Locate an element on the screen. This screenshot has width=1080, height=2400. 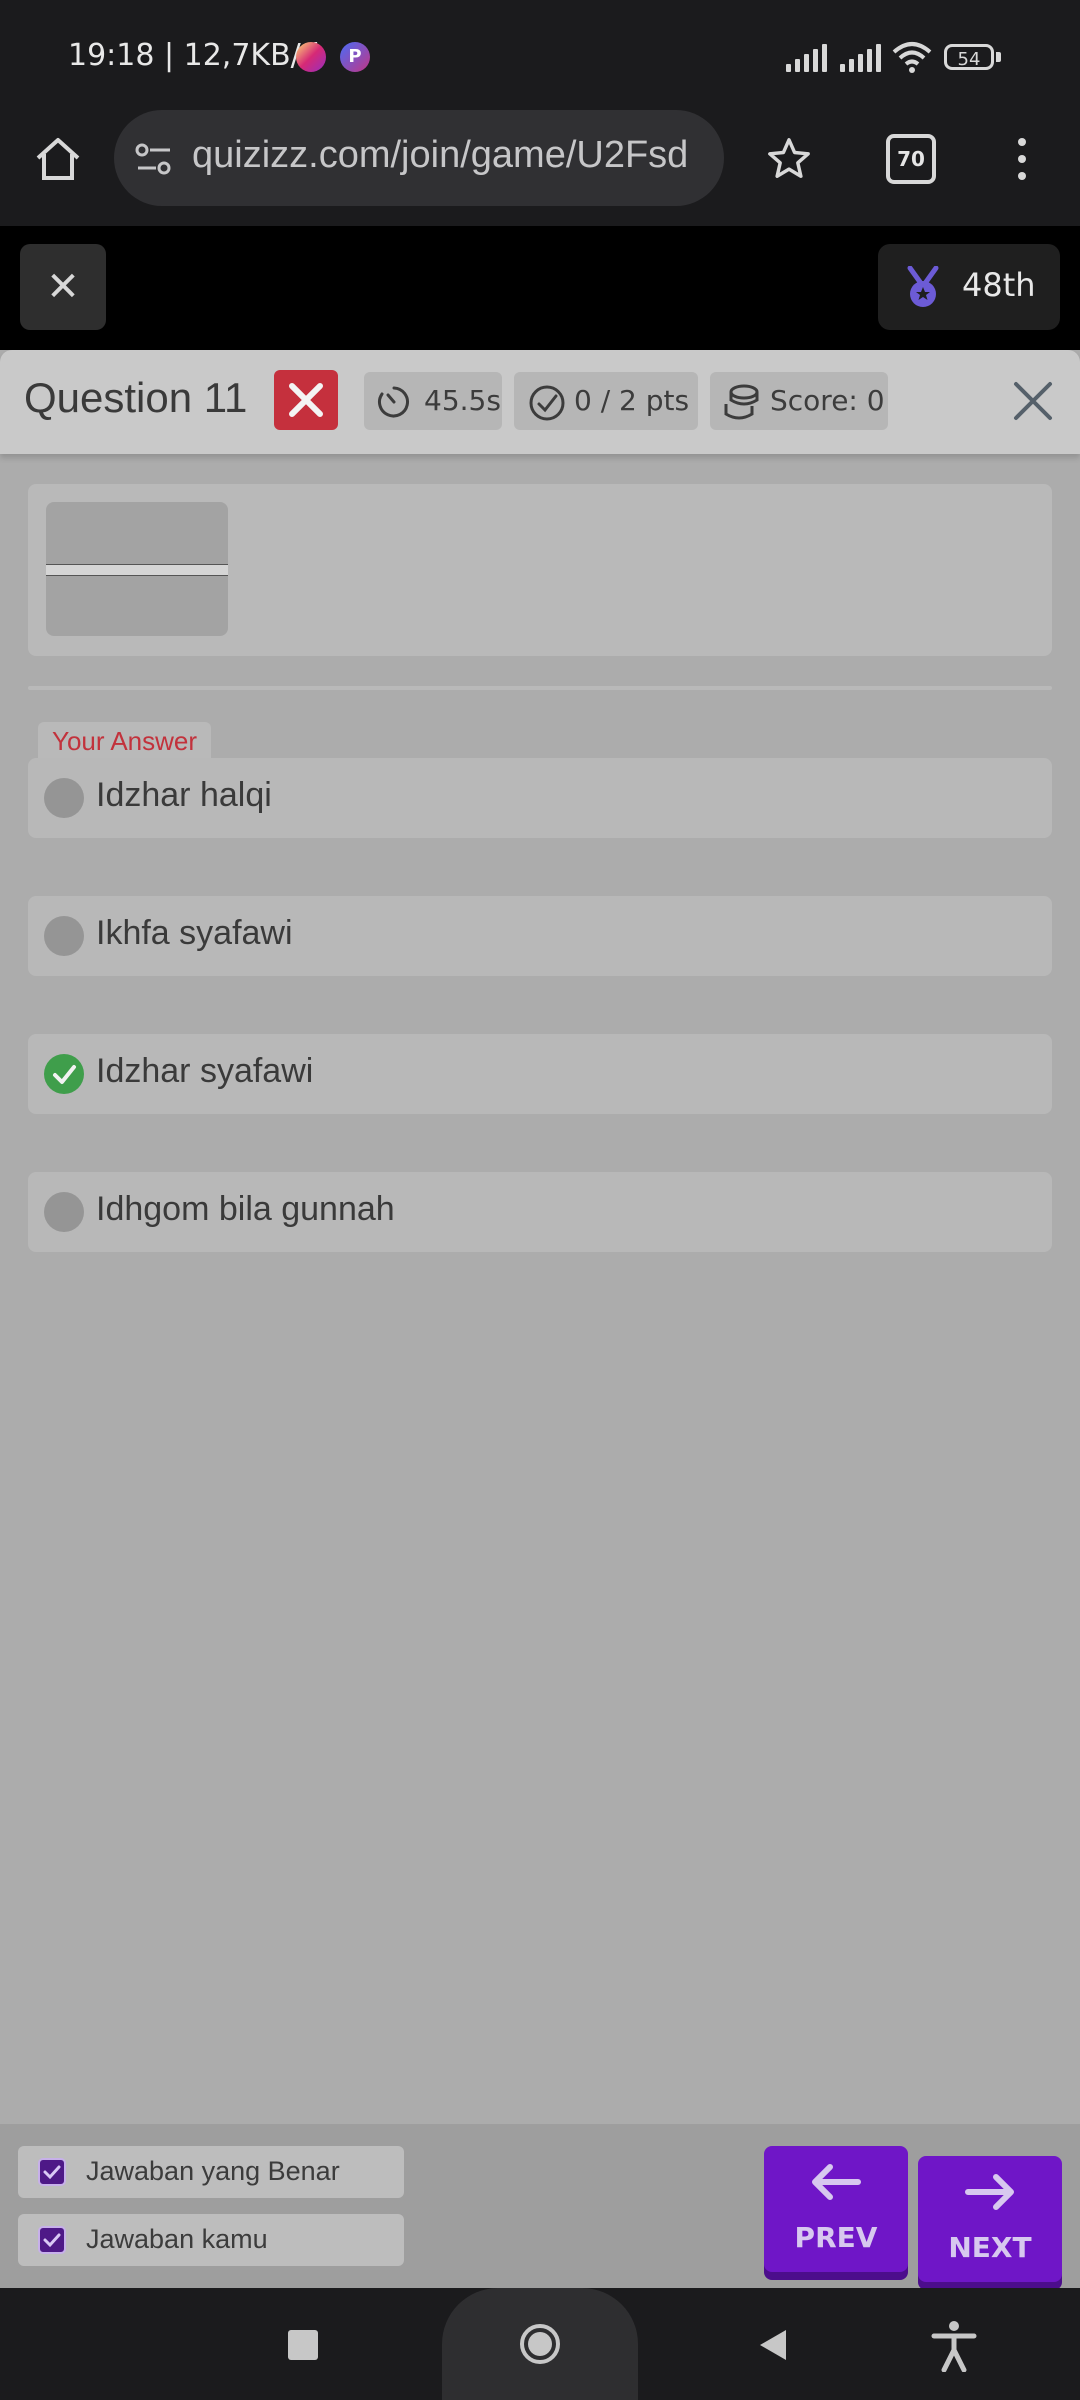
rank-badge: 48th is located at coordinates (969, 287).